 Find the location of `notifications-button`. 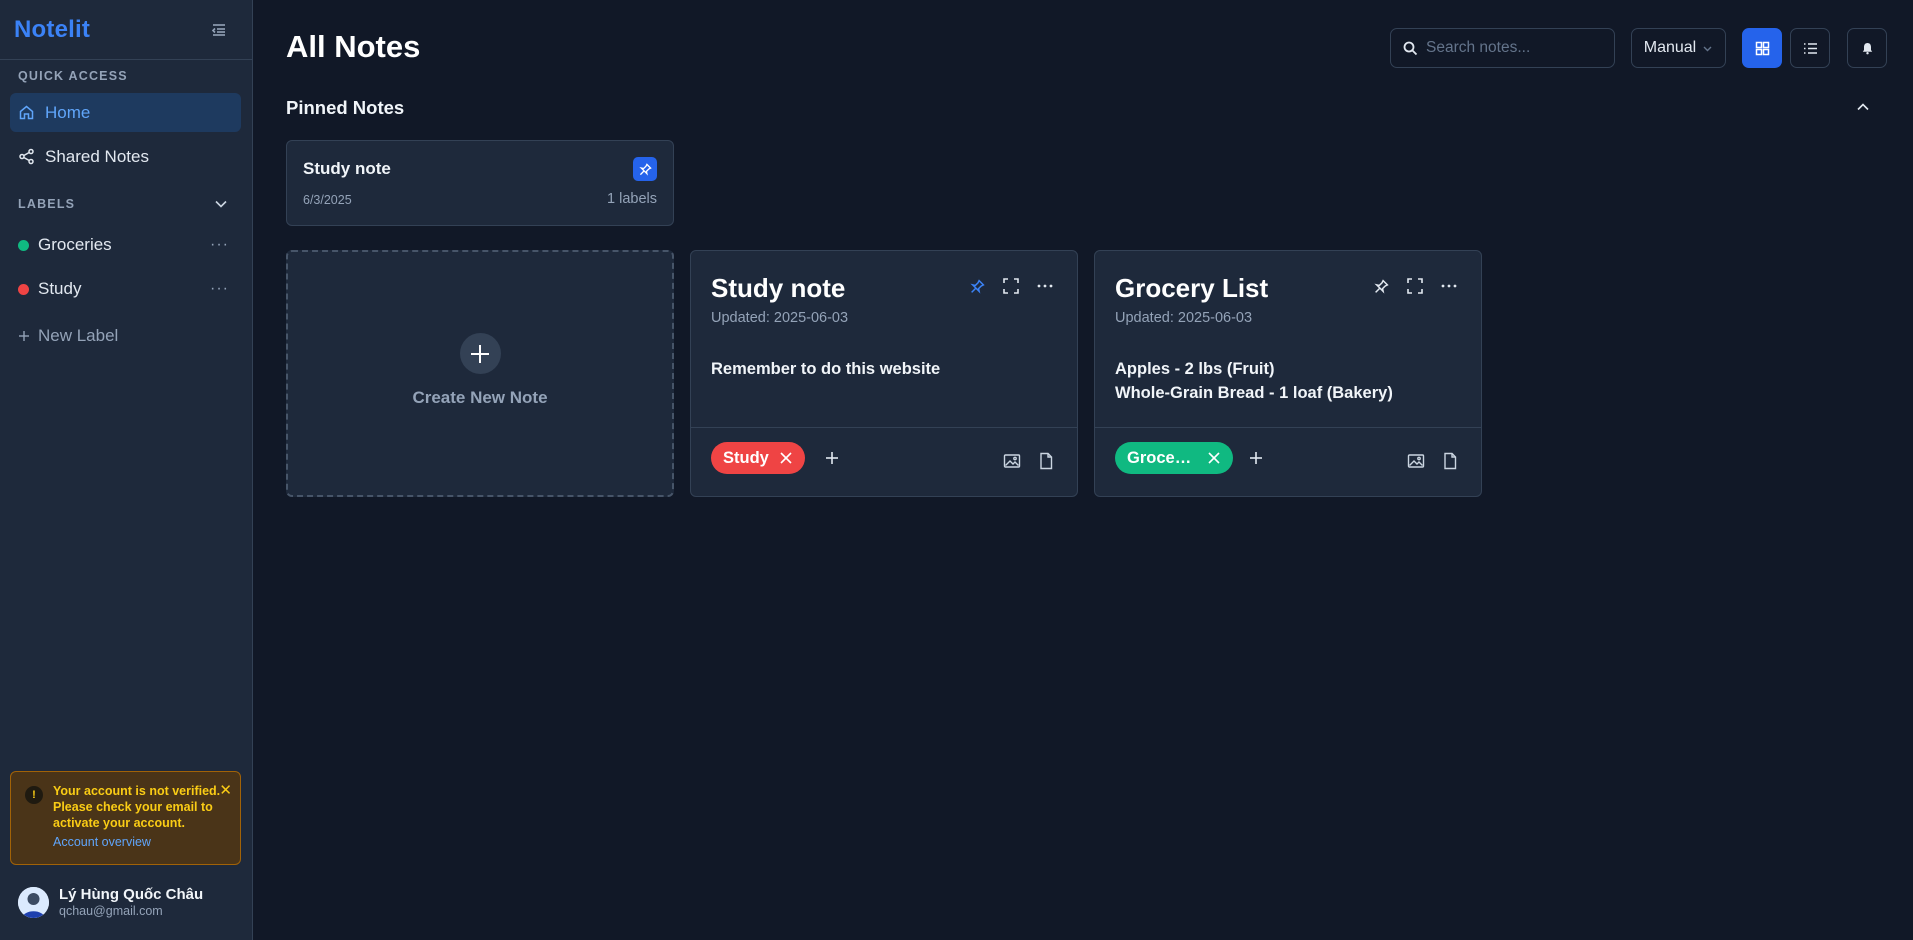

notifications-button is located at coordinates (1867, 48).